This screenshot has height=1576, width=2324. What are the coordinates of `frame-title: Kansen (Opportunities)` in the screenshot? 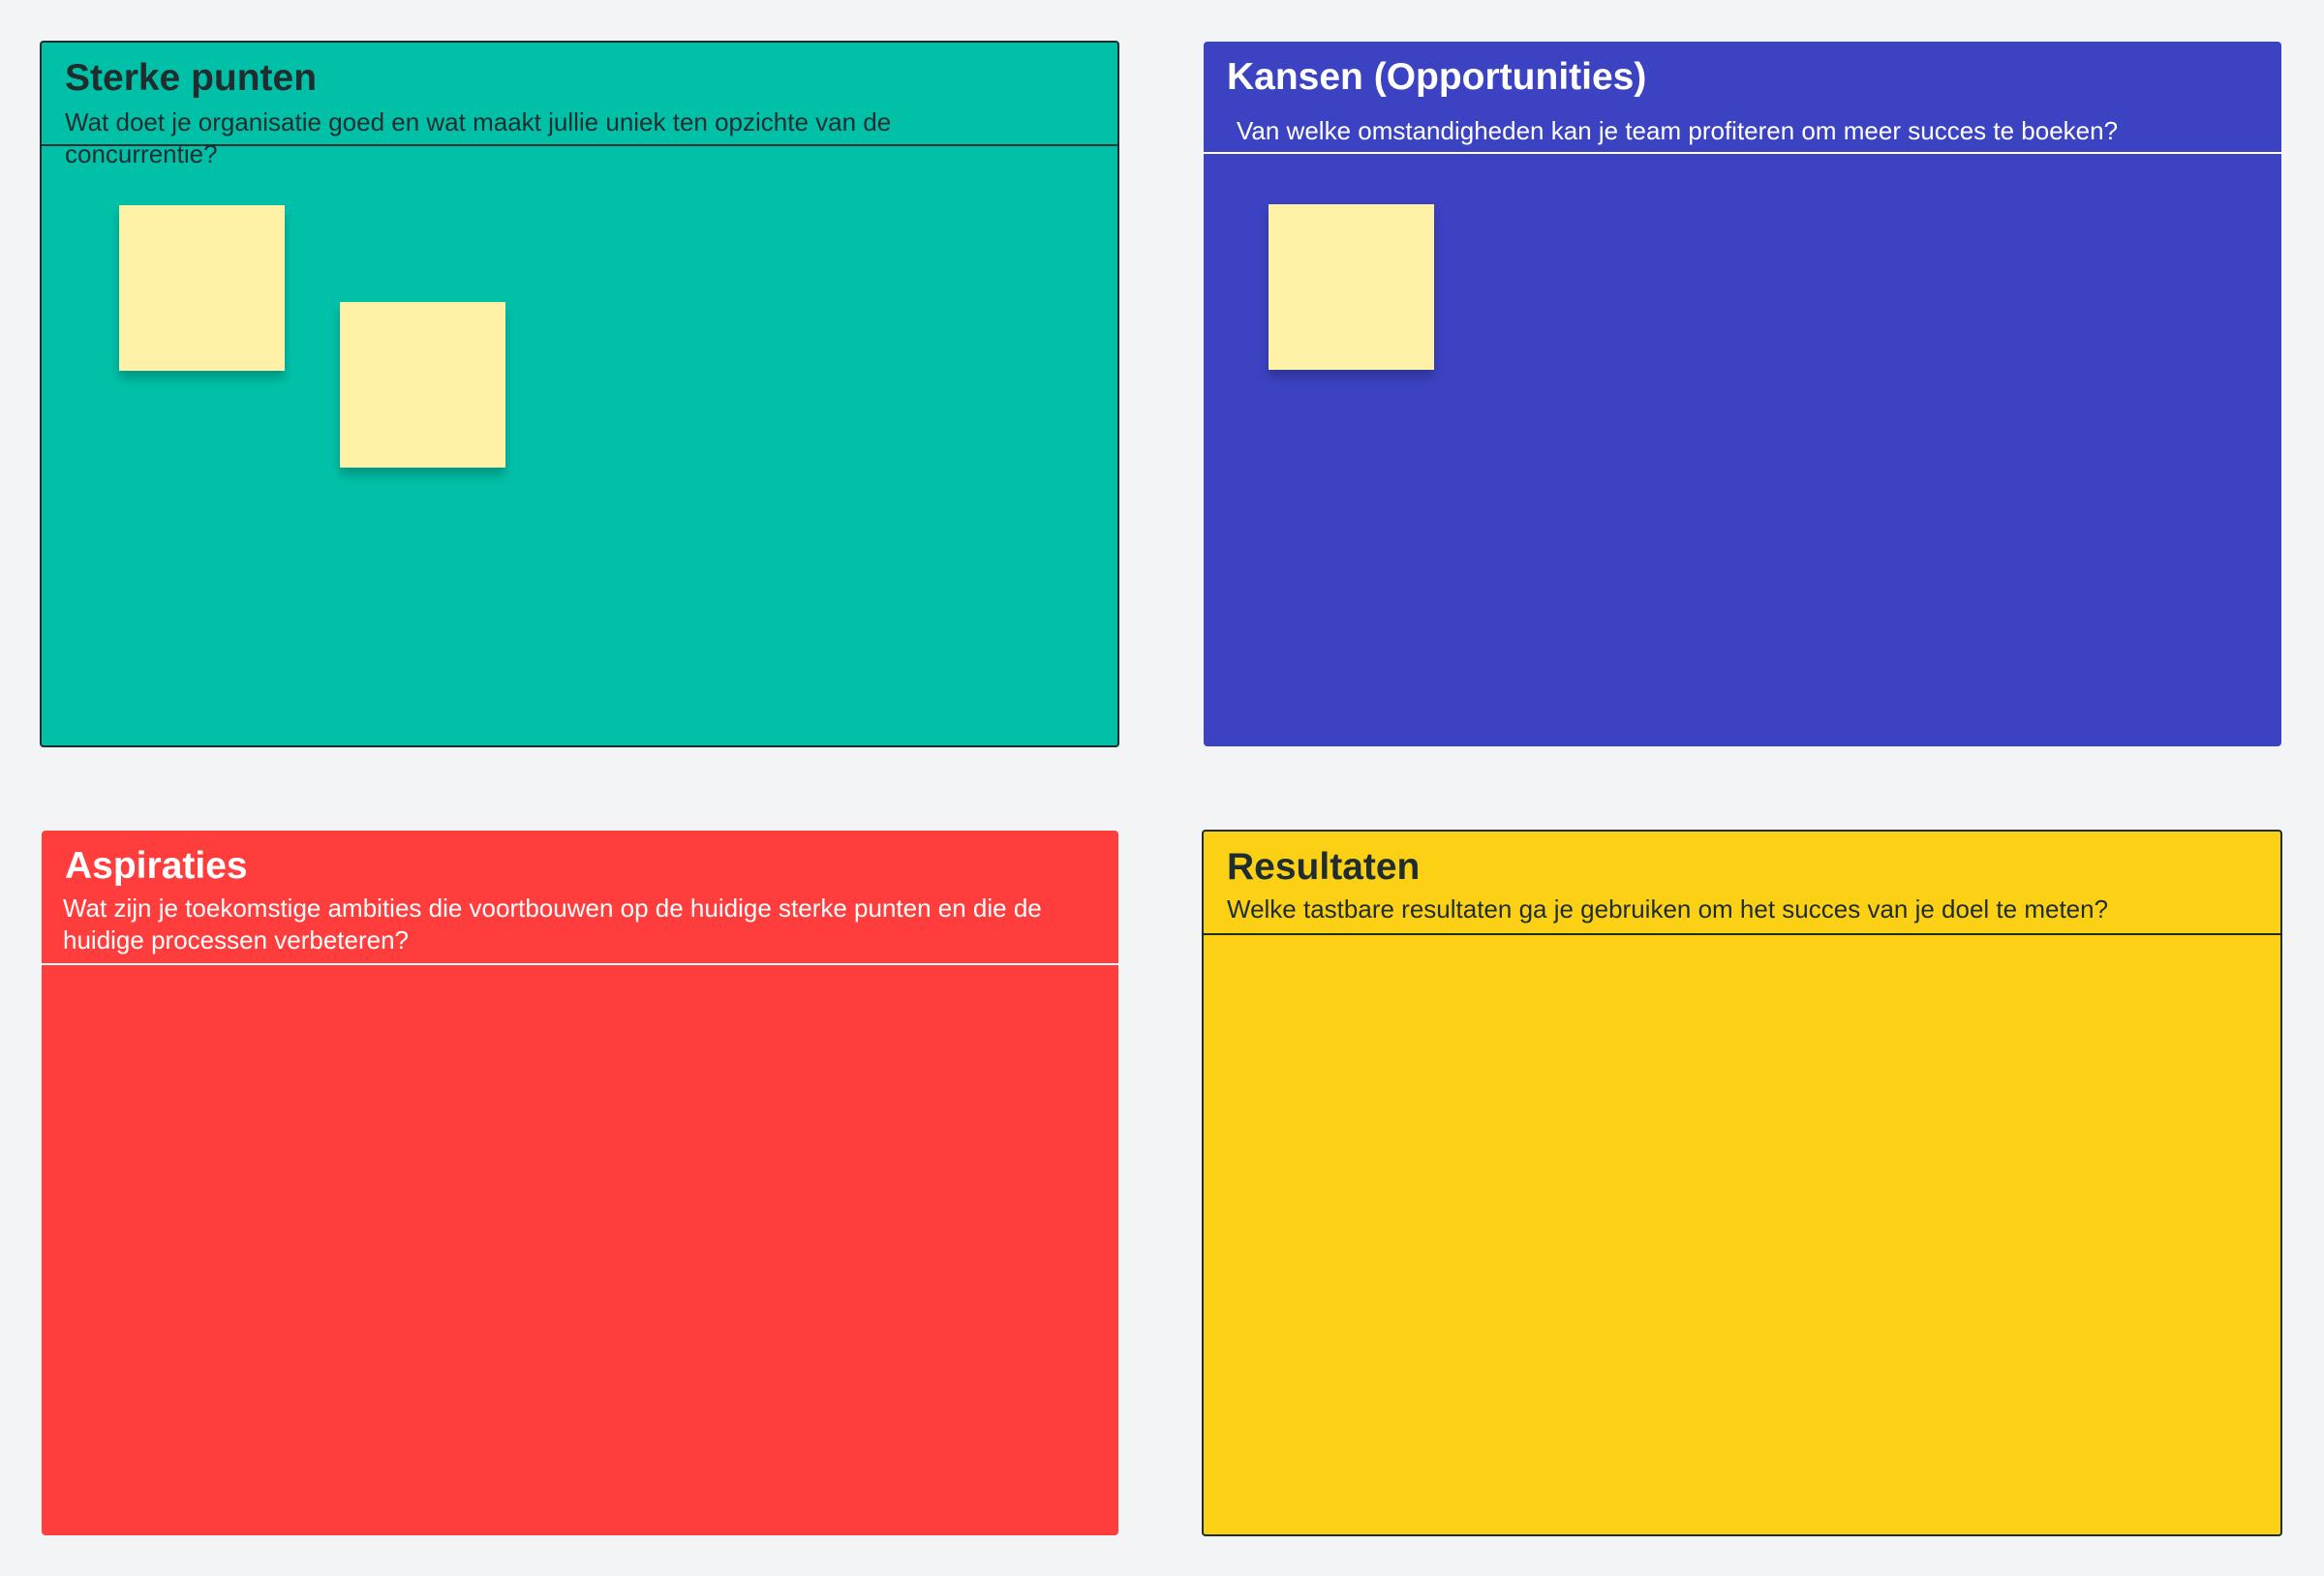 It's located at (1437, 77).